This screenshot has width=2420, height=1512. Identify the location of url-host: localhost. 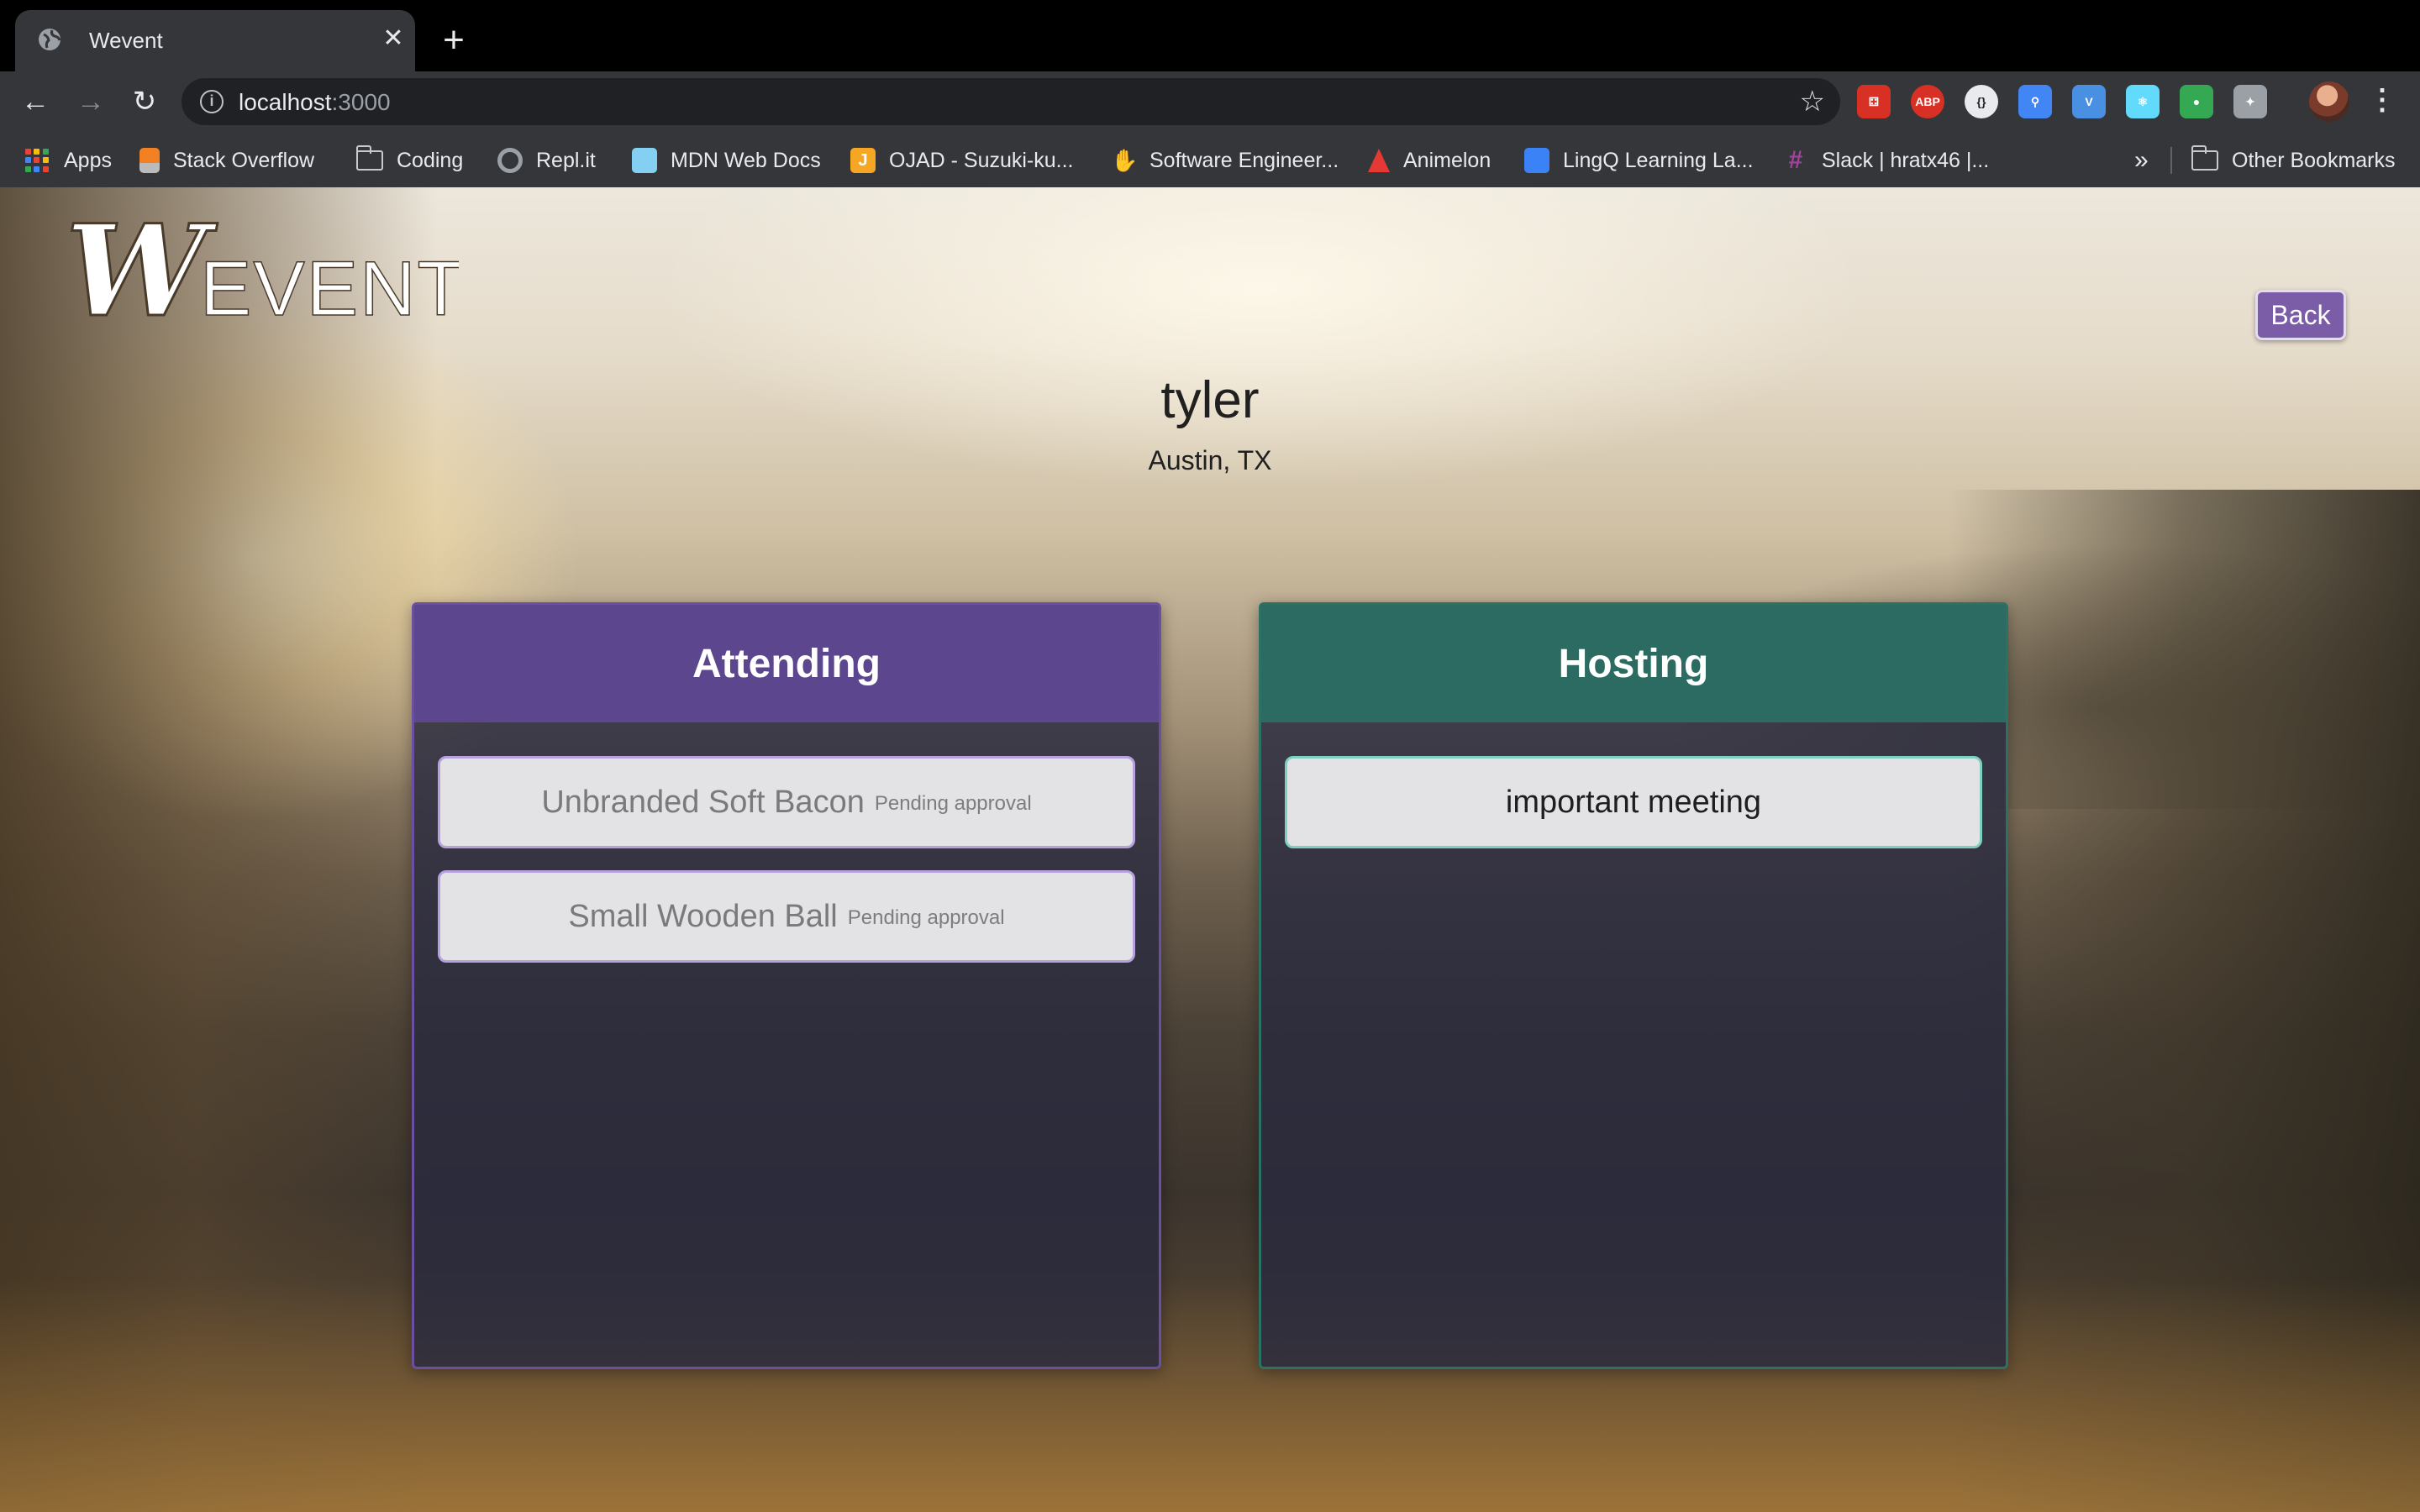
(285, 102).